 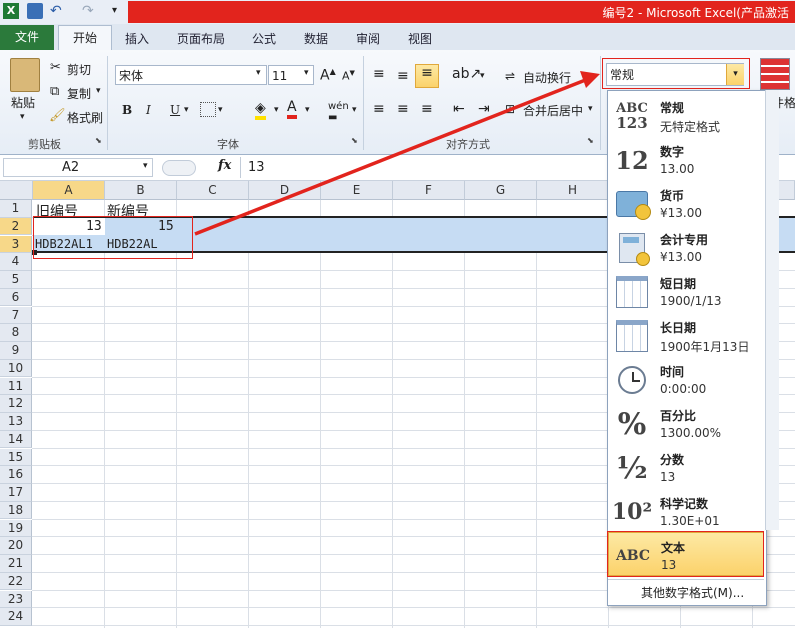 I want to click on format-name: 短日期, so click(x=678, y=284).